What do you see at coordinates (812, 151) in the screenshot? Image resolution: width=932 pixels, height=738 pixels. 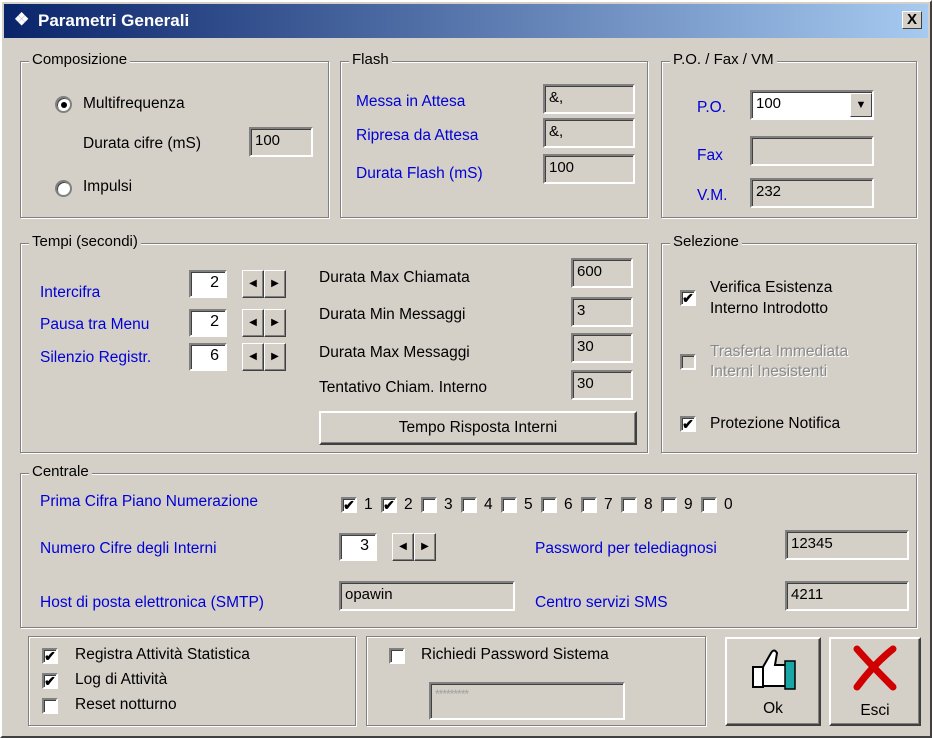 I see `fax-field` at bounding box center [812, 151].